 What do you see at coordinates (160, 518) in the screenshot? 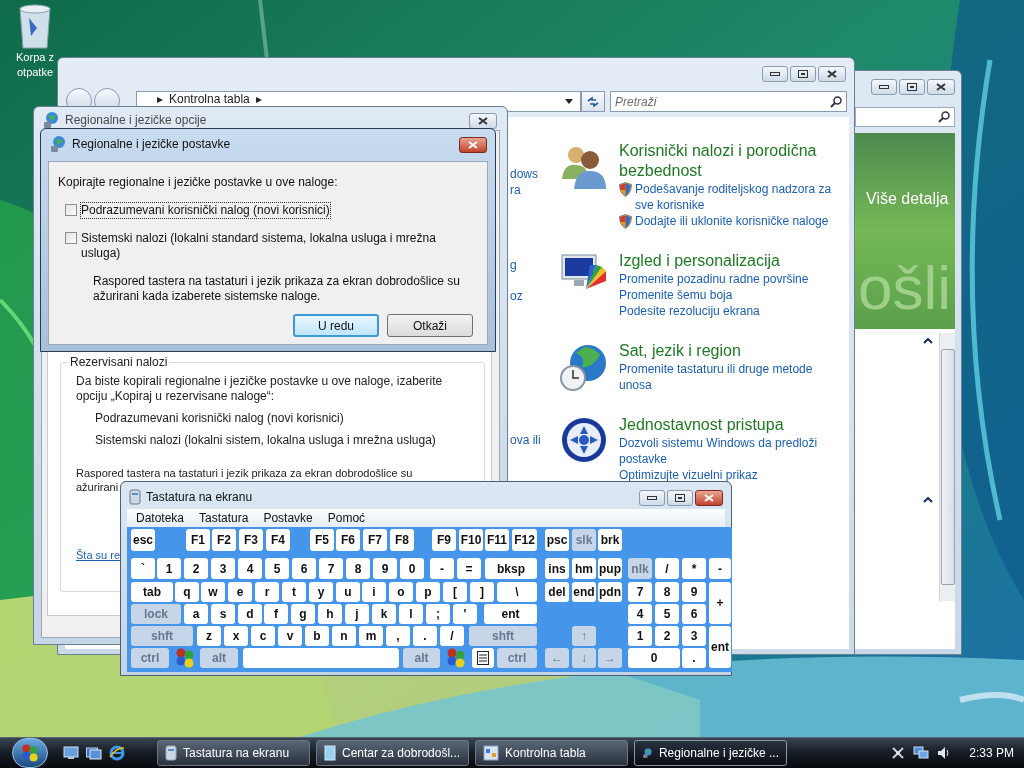
I see `menu-item: Datoteka` at bounding box center [160, 518].